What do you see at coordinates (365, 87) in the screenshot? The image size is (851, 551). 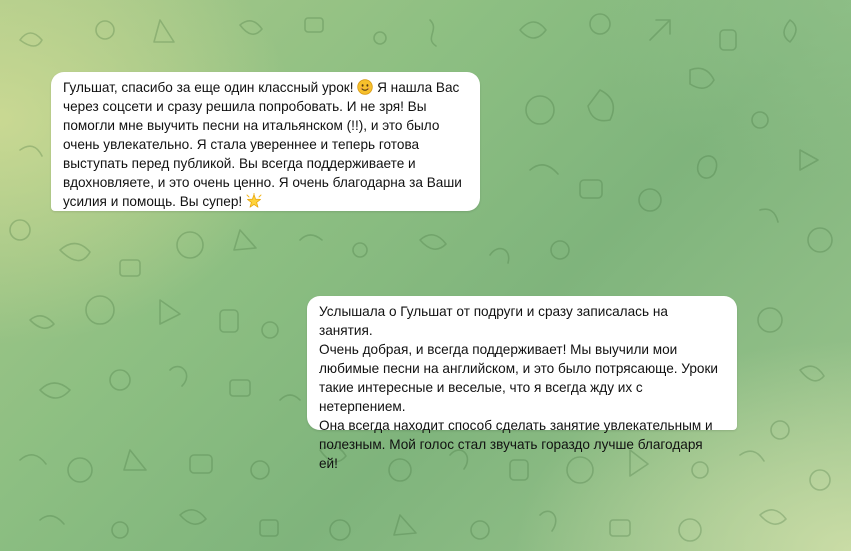 I see `smiling-face-emoji` at bounding box center [365, 87].